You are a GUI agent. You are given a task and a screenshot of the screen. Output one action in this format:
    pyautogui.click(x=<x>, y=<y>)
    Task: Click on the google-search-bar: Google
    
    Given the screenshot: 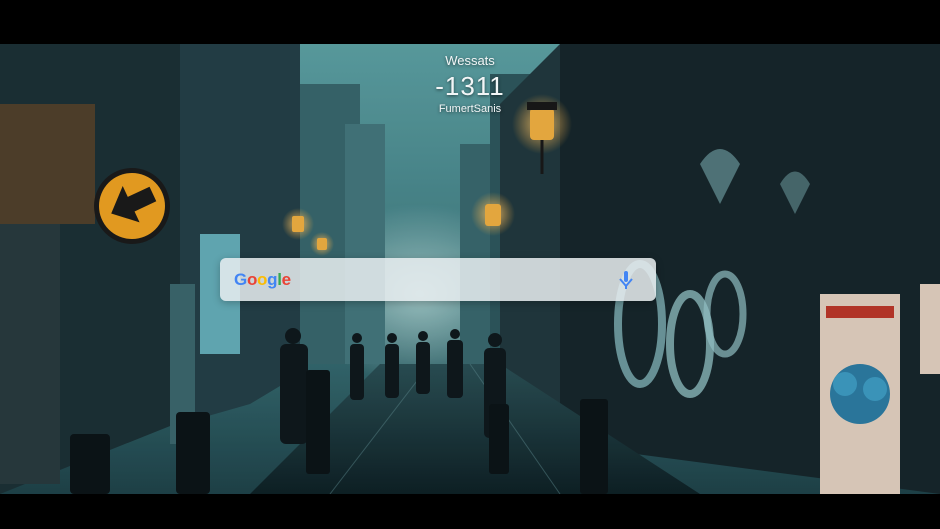 What is the action you would take?
    pyautogui.click(x=438, y=279)
    